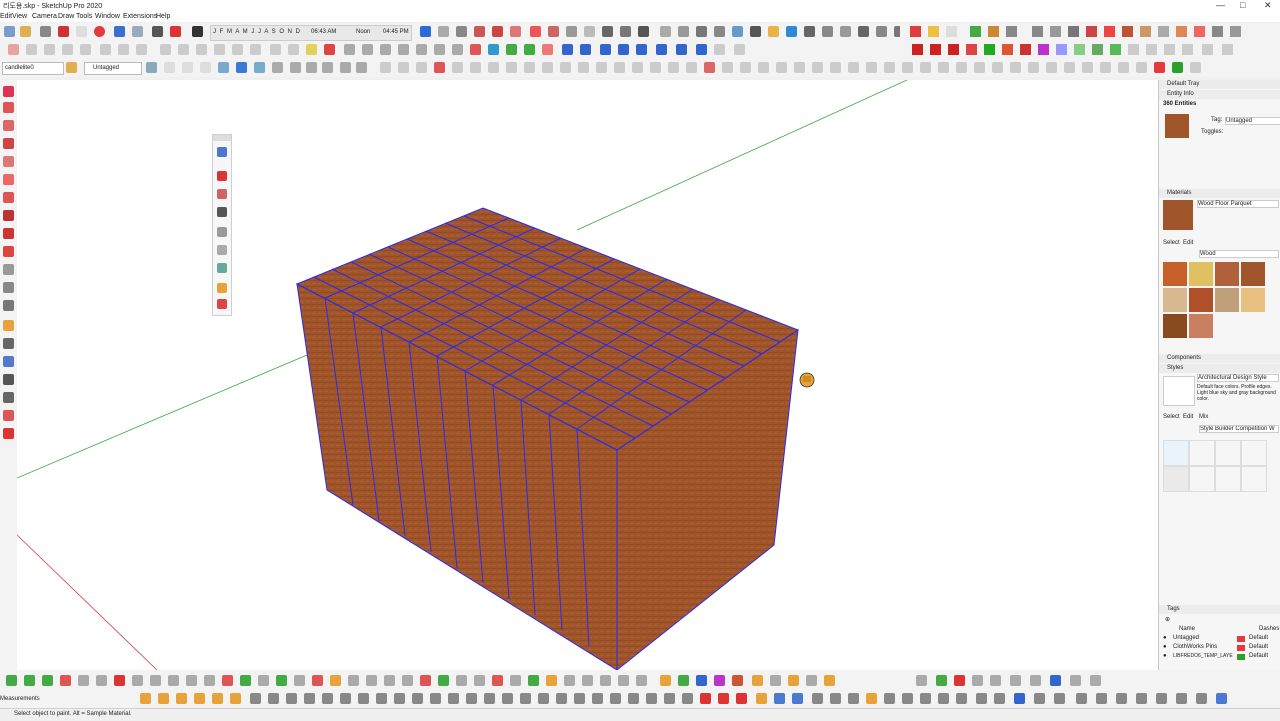 The image size is (1280, 721). Describe the element at coordinates (1219, 94) in the screenshot. I see `entity-info-header: Entity Info` at that location.